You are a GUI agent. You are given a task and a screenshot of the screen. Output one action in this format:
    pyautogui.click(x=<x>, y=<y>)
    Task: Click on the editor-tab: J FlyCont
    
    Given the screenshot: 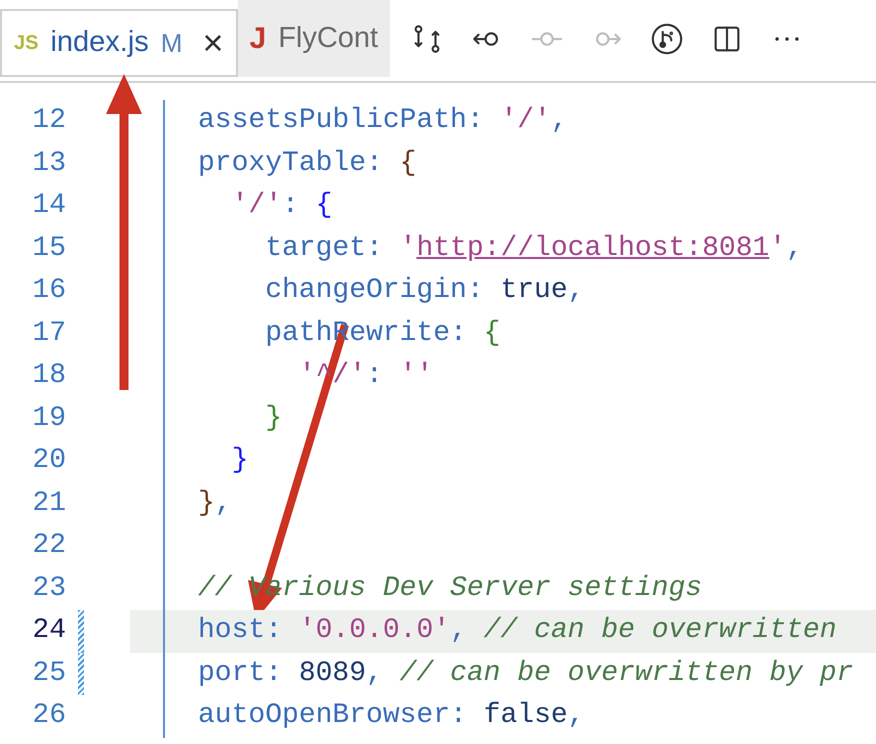 What is the action you would take?
    pyautogui.click(x=314, y=38)
    